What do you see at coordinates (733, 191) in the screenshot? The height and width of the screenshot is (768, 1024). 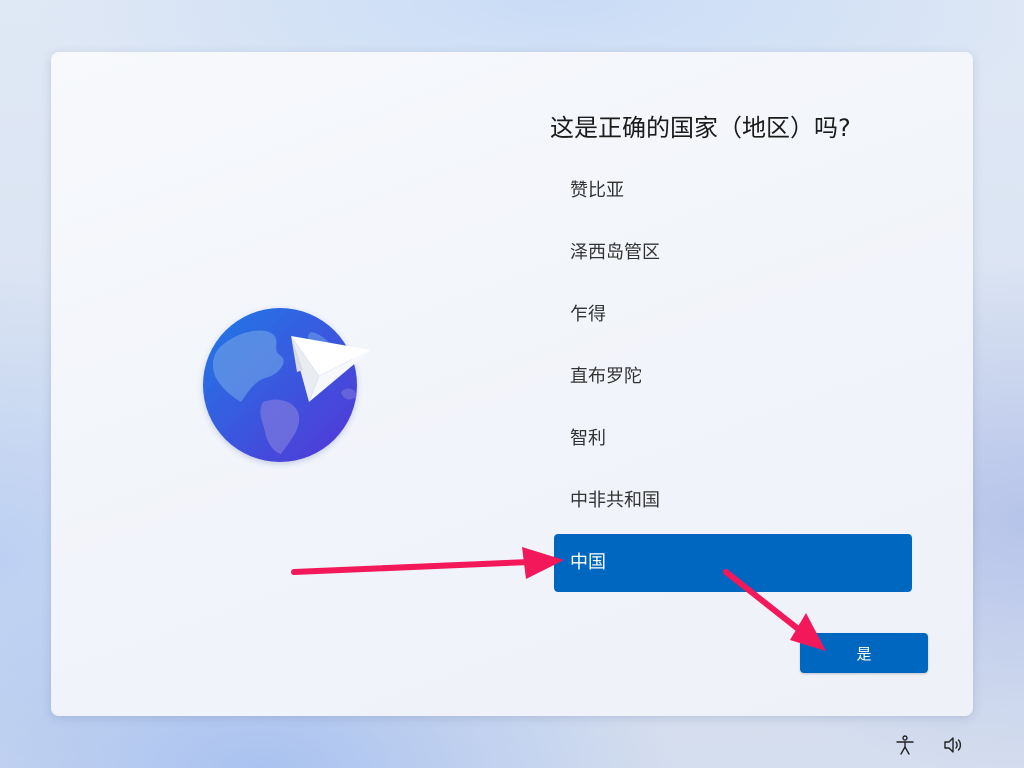 I see `list-item-zambia: 赞比亚` at bounding box center [733, 191].